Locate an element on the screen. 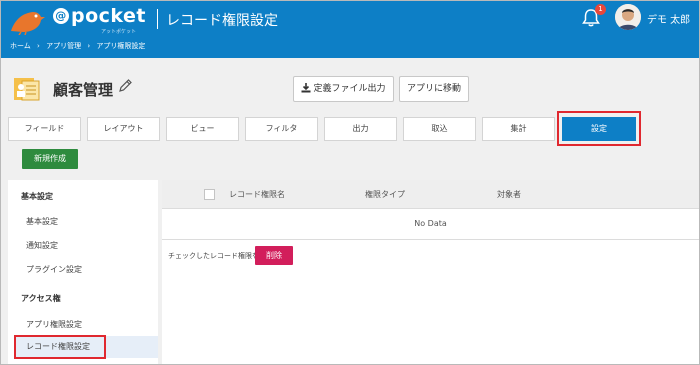 Image resolution: width=700 pixels, height=365 pixels. bird-logo-icon is located at coordinates (28, 23).